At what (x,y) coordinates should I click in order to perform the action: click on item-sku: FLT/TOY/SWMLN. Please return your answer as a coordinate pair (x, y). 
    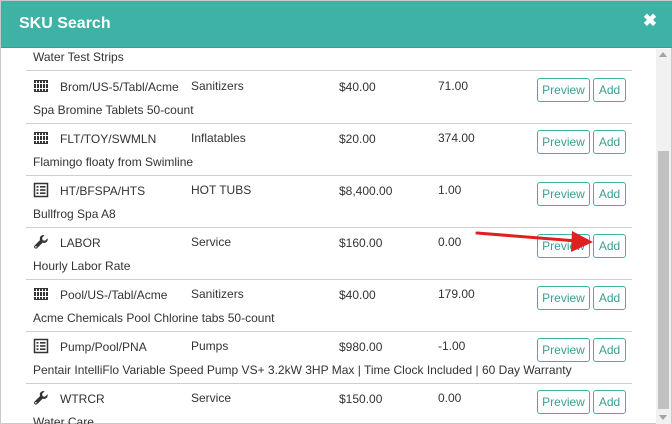
    Looking at the image, I should click on (108, 139).